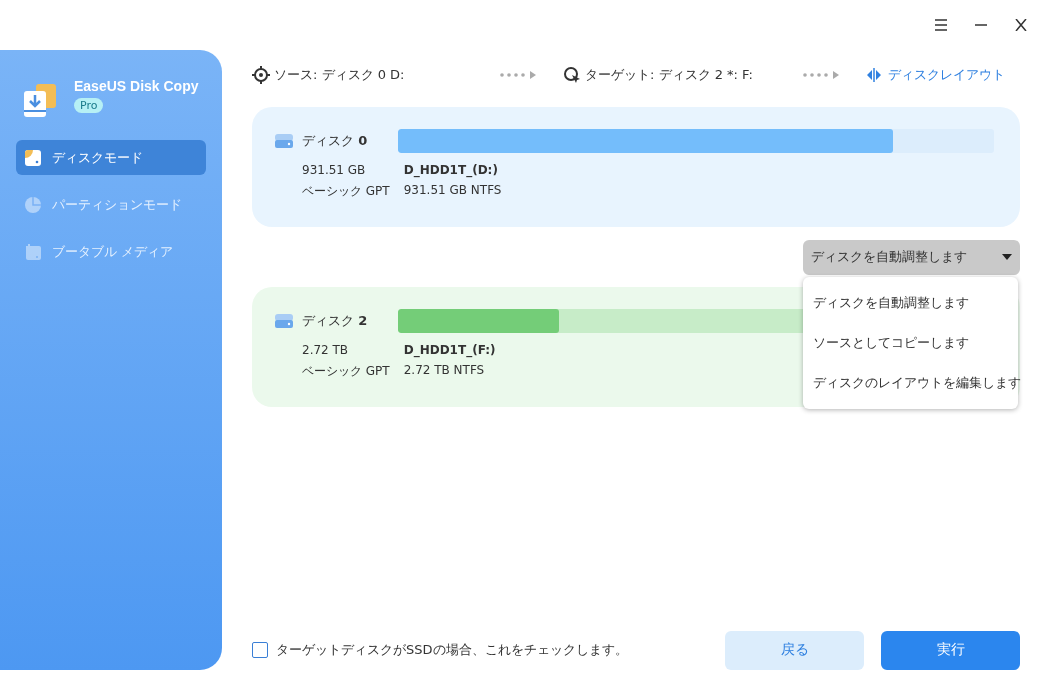 This screenshot has height=700, width=1050. Describe the element at coordinates (450, 170) in the screenshot. I see `volume-name: D_HDD1T_(D:)` at that location.